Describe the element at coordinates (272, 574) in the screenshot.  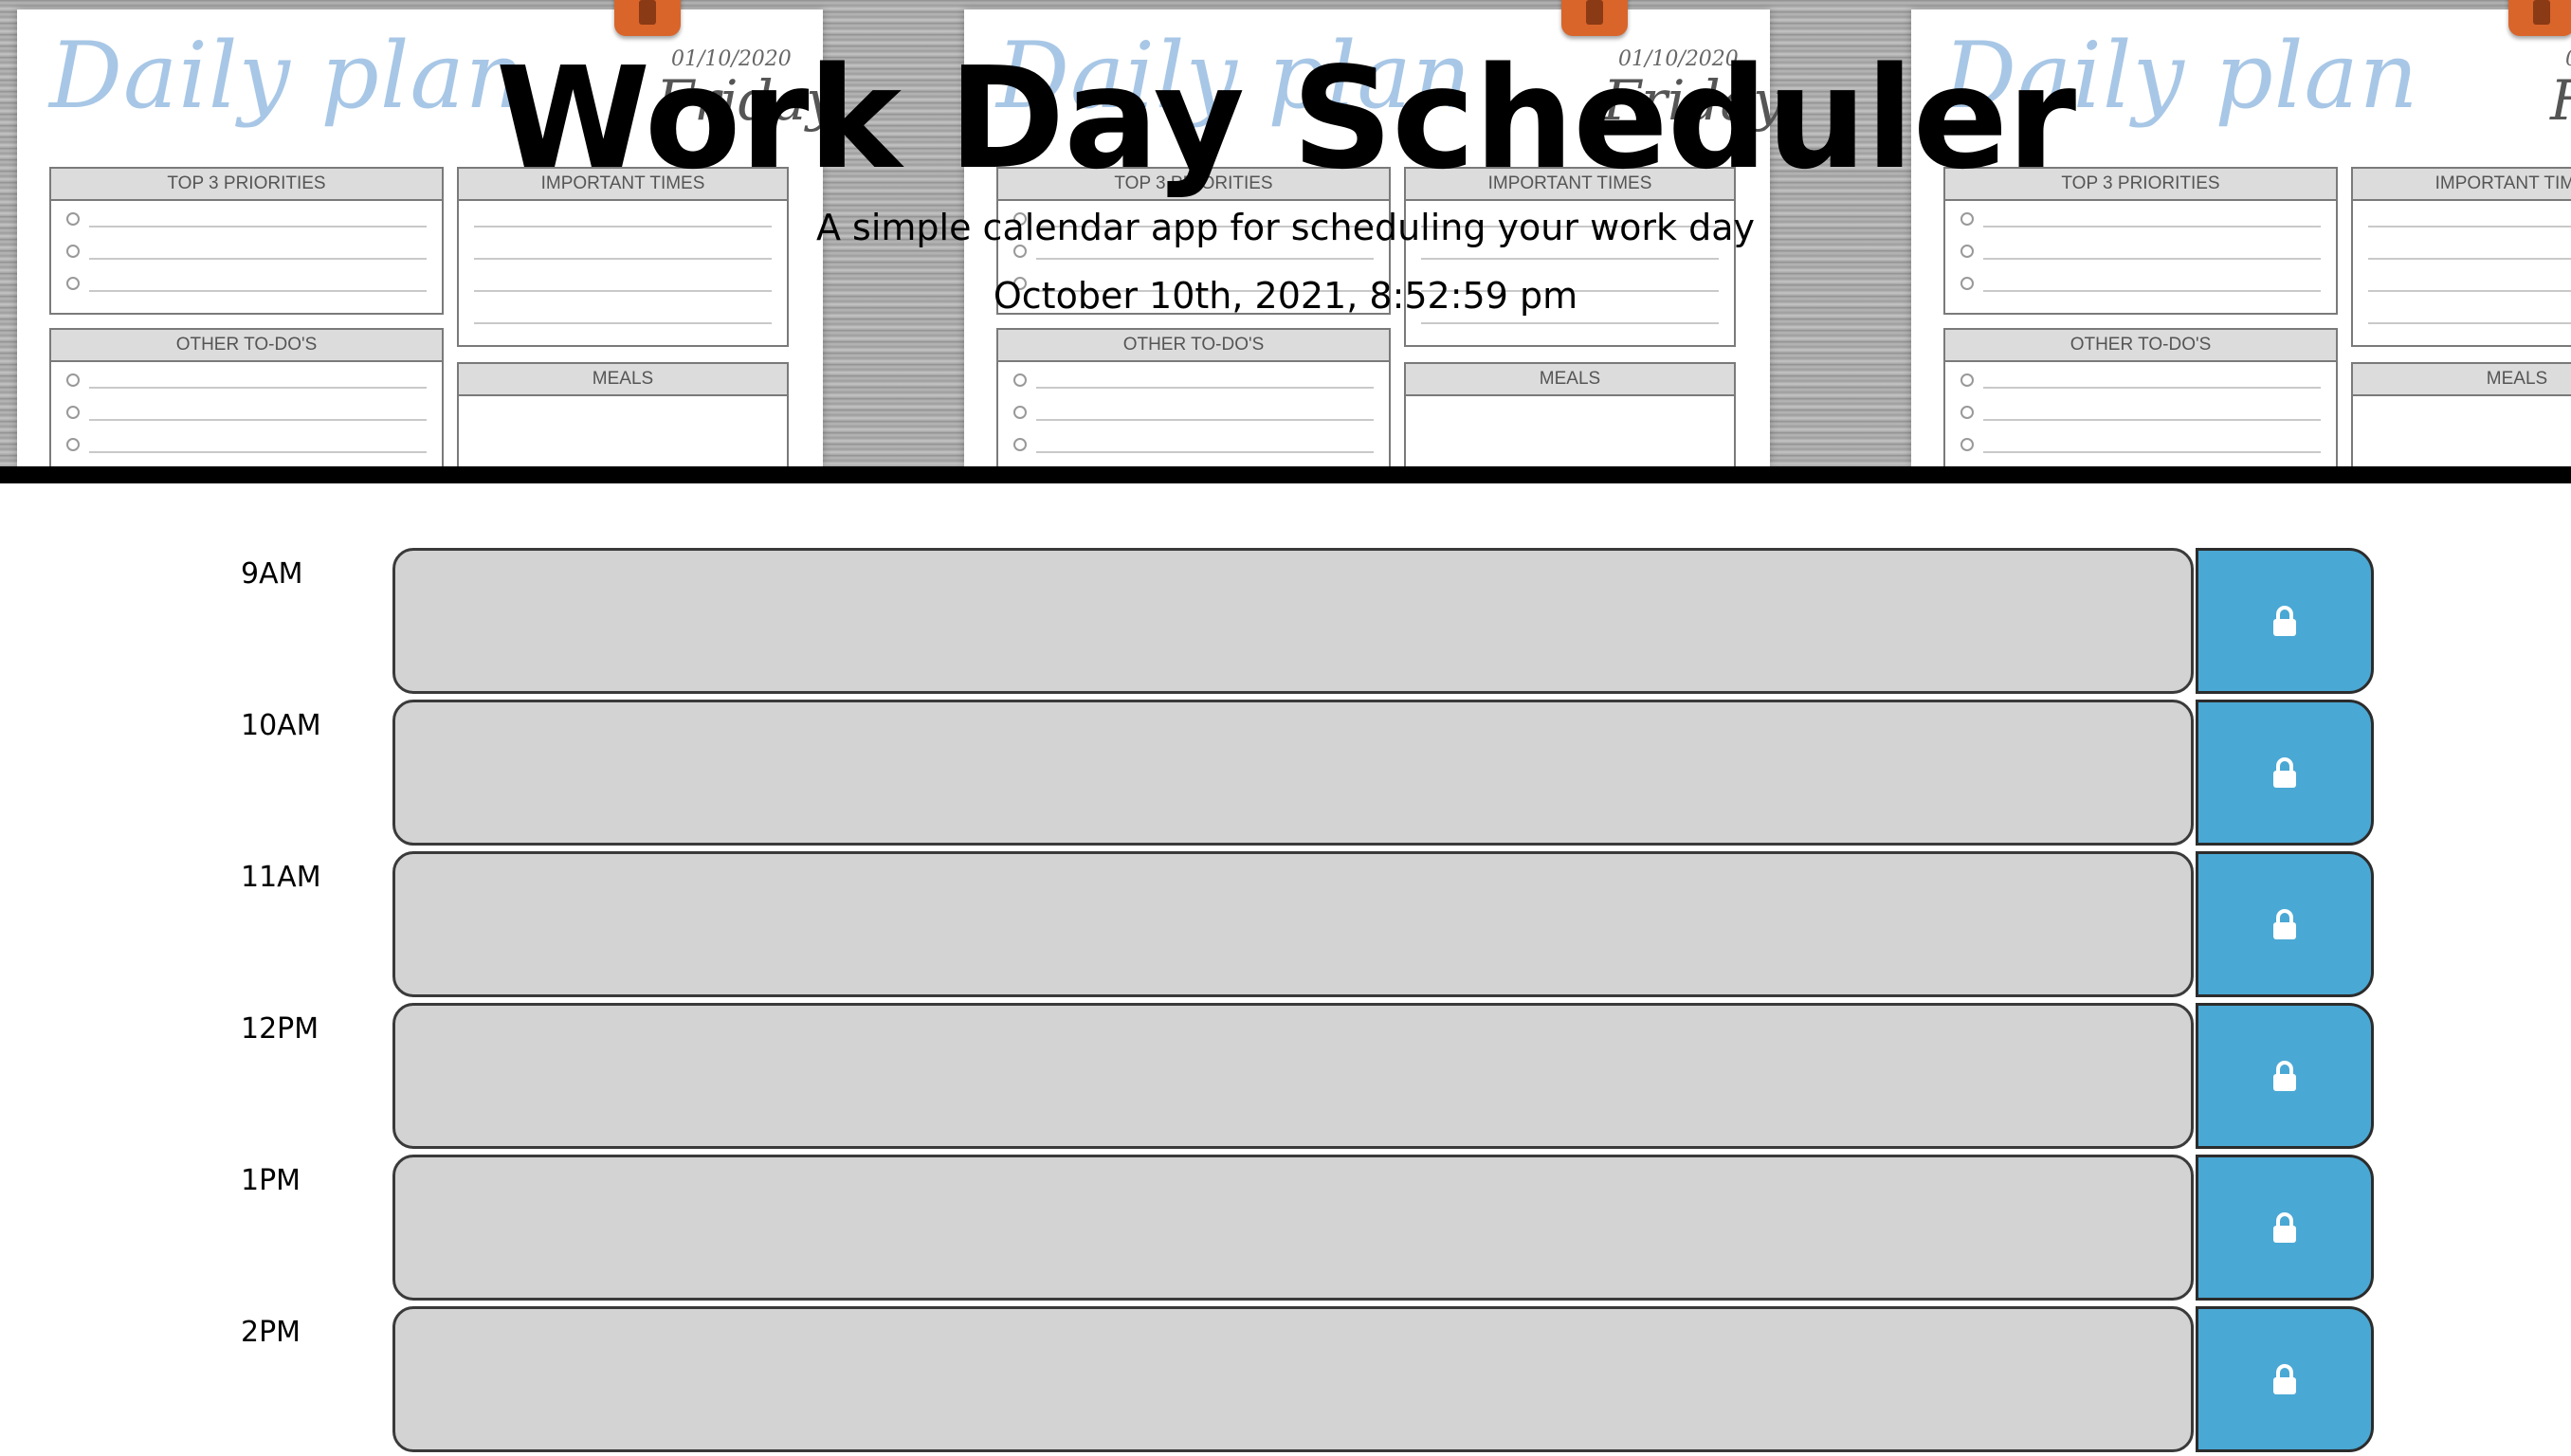
I see `hour-label: 9AM` at that location.